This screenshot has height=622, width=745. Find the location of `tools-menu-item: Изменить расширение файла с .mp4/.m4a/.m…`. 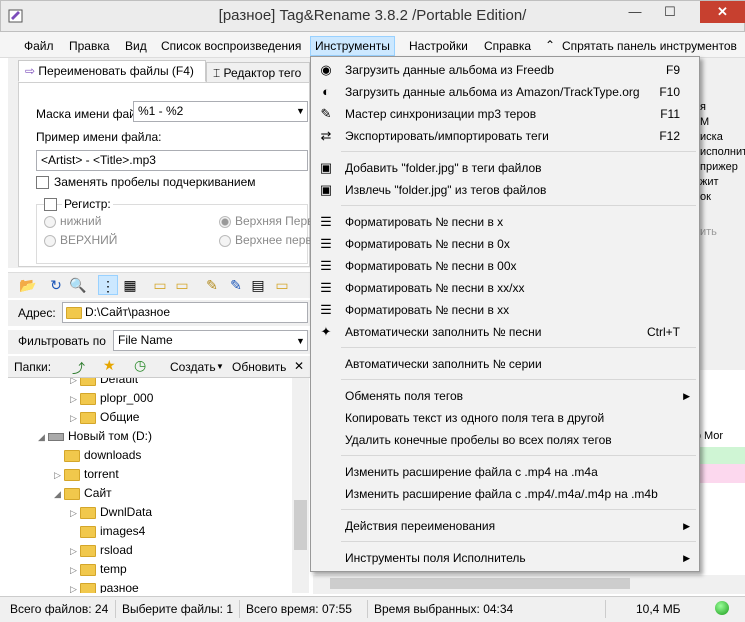

tools-menu-item: Изменить расширение файла с .mp4/.m4a/.m… is located at coordinates (505, 494).